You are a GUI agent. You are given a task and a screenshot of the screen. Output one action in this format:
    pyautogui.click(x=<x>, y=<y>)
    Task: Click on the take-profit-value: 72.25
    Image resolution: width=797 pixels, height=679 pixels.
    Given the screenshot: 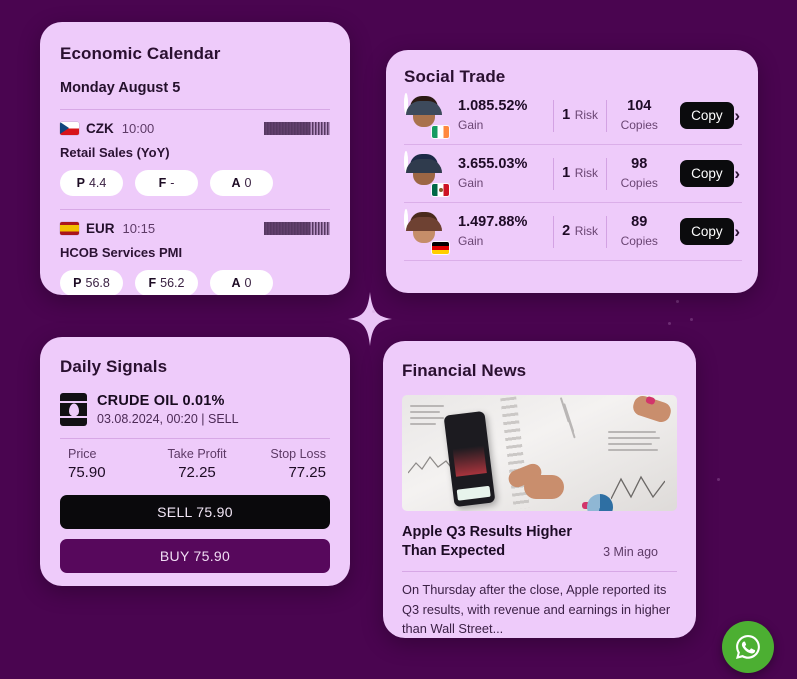 What is the action you would take?
    pyautogui.click(x=197, y=472)
    